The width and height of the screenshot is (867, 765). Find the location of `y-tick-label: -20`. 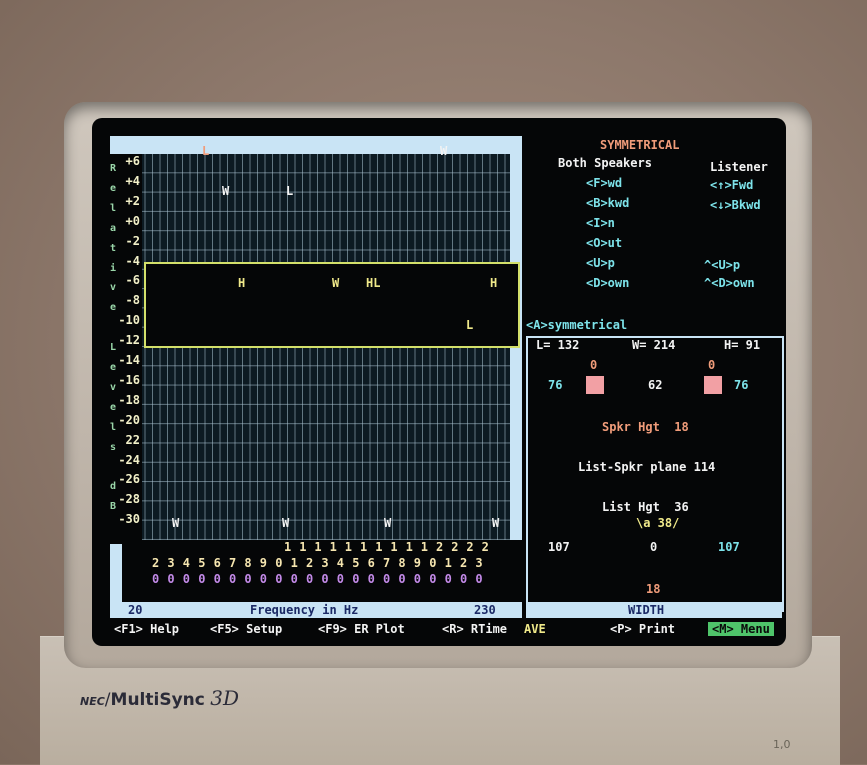

y-tick-label: -20 is located at coordinates (129, 419).